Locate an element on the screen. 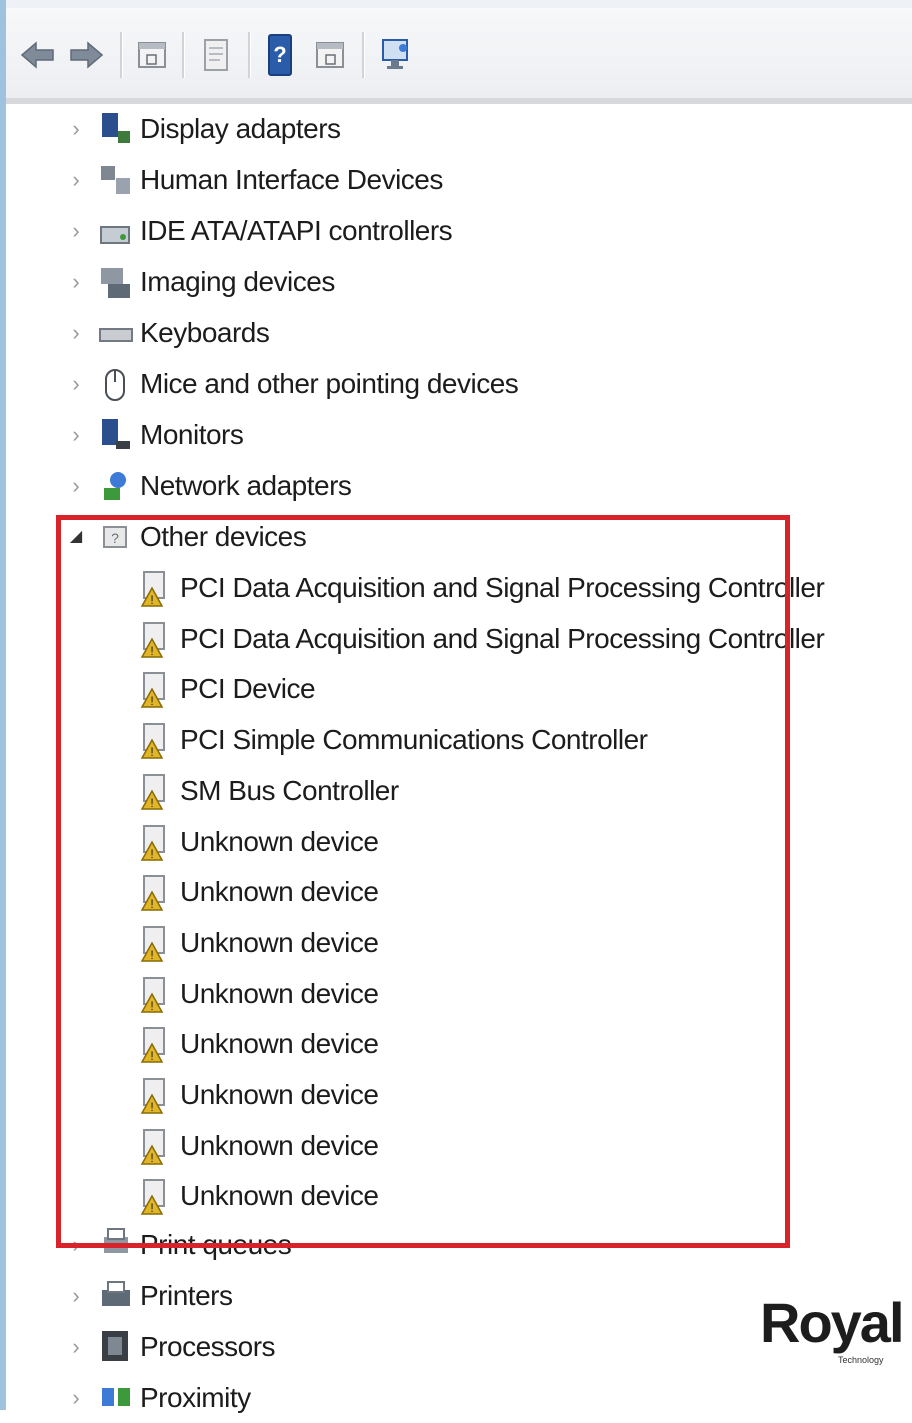 The height and width of the screenshot is (1423, 912). tree-item-other-devices: ◢ ? Other devices is located at coordinates (456, 537).